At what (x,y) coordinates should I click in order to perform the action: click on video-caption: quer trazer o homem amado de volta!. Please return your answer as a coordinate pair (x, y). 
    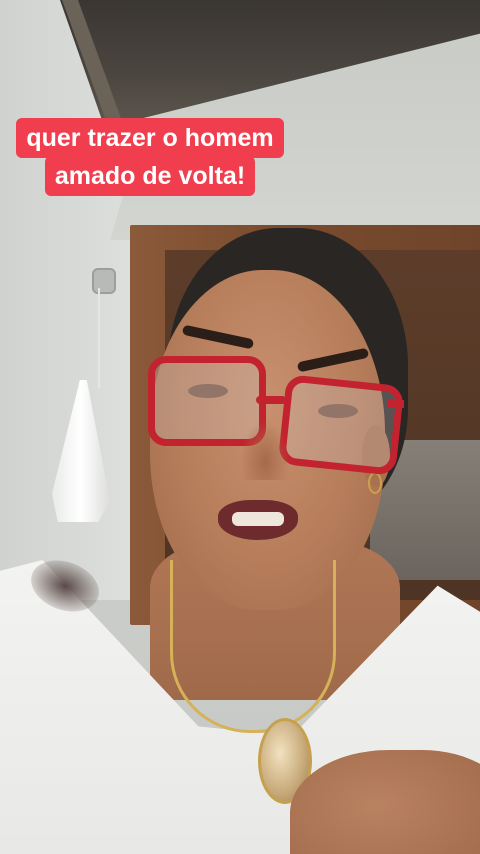
    Looking at the image, I should click on (150, 157).